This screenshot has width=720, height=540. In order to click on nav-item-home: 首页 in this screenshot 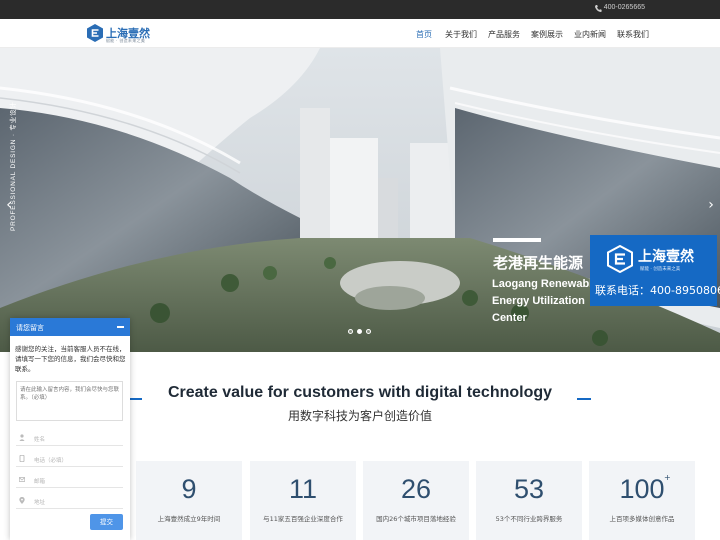, I will do `click(424, 34)`.